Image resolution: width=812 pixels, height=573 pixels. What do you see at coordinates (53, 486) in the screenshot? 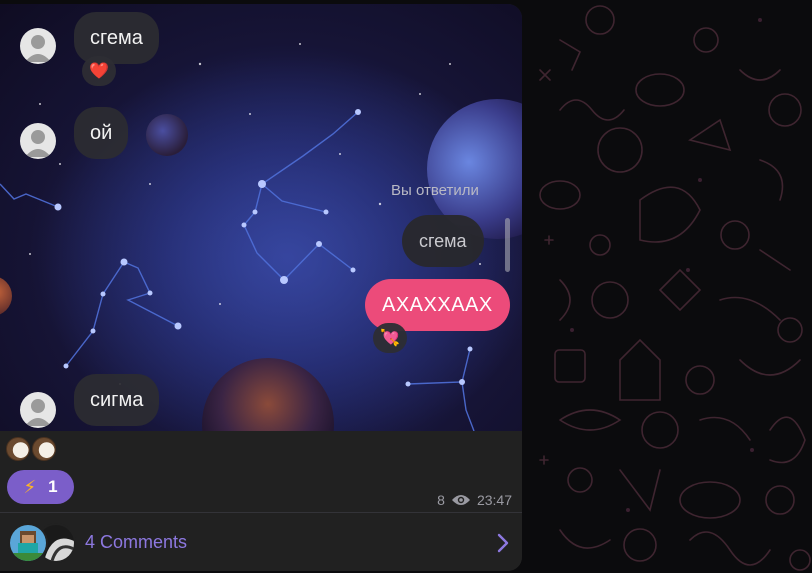
I see `reaction-count: 1` at bounding box center [53, 486].